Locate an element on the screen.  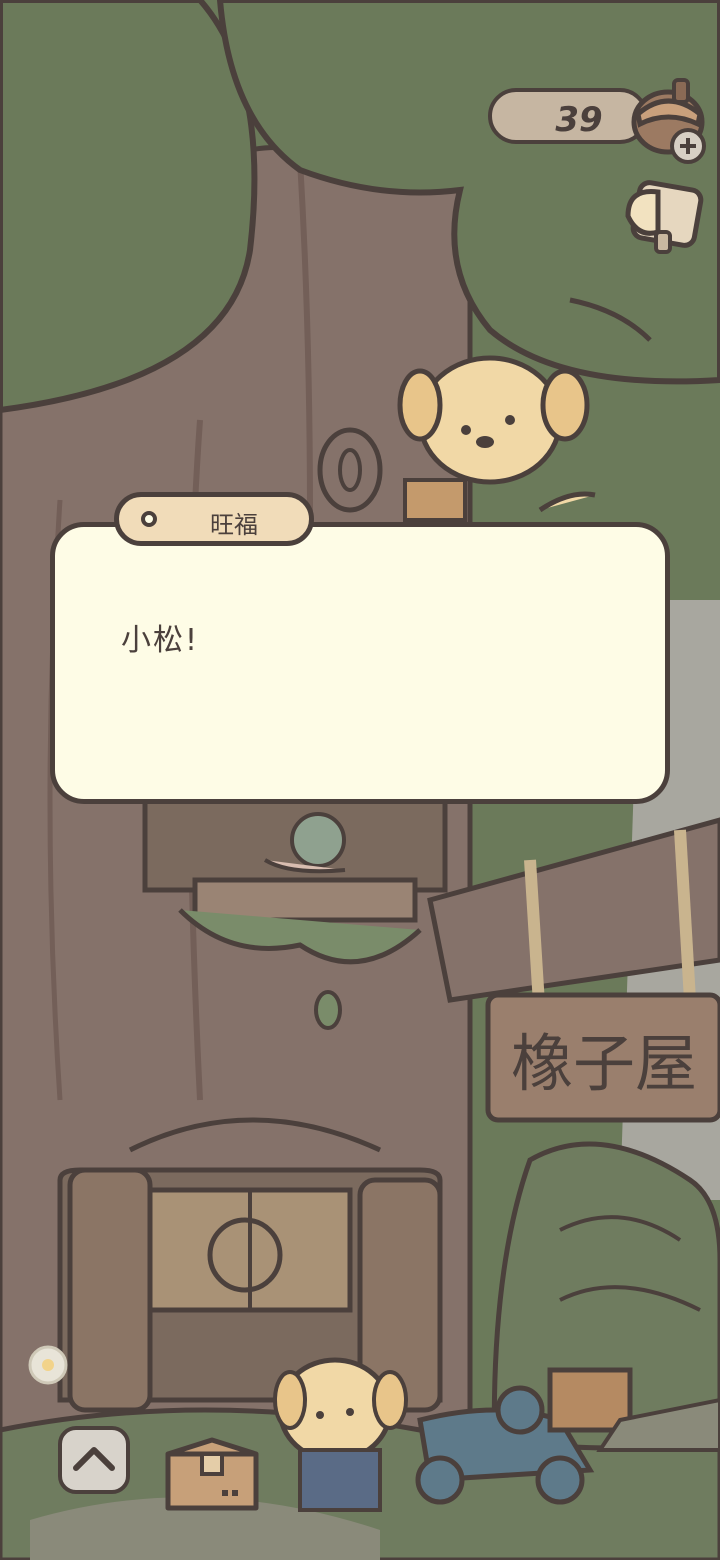
speaker-name: 旺福 is located at coordinates (234, 525).